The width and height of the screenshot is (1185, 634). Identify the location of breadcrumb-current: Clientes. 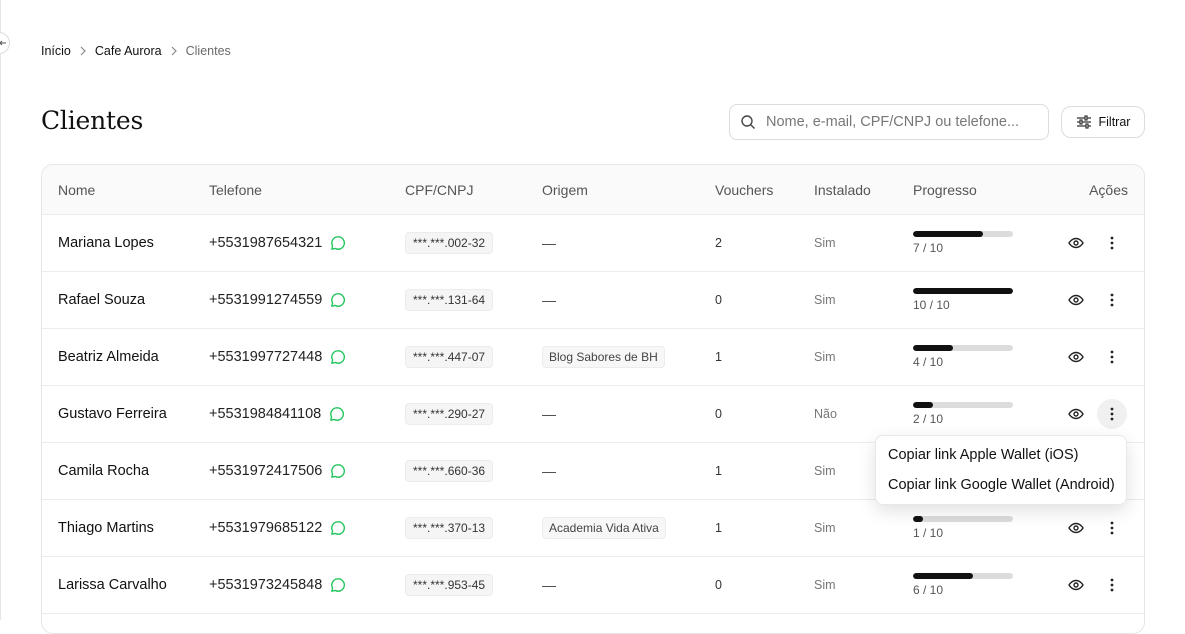
(208, 51).